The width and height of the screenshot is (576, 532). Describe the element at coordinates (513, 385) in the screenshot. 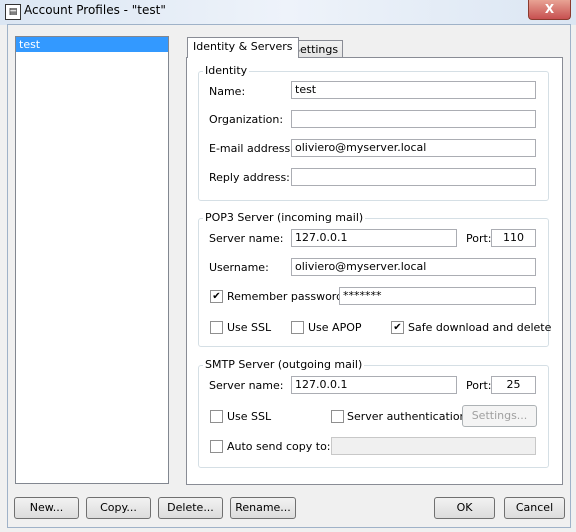

I see `smtp-port-input: 25` at that location.